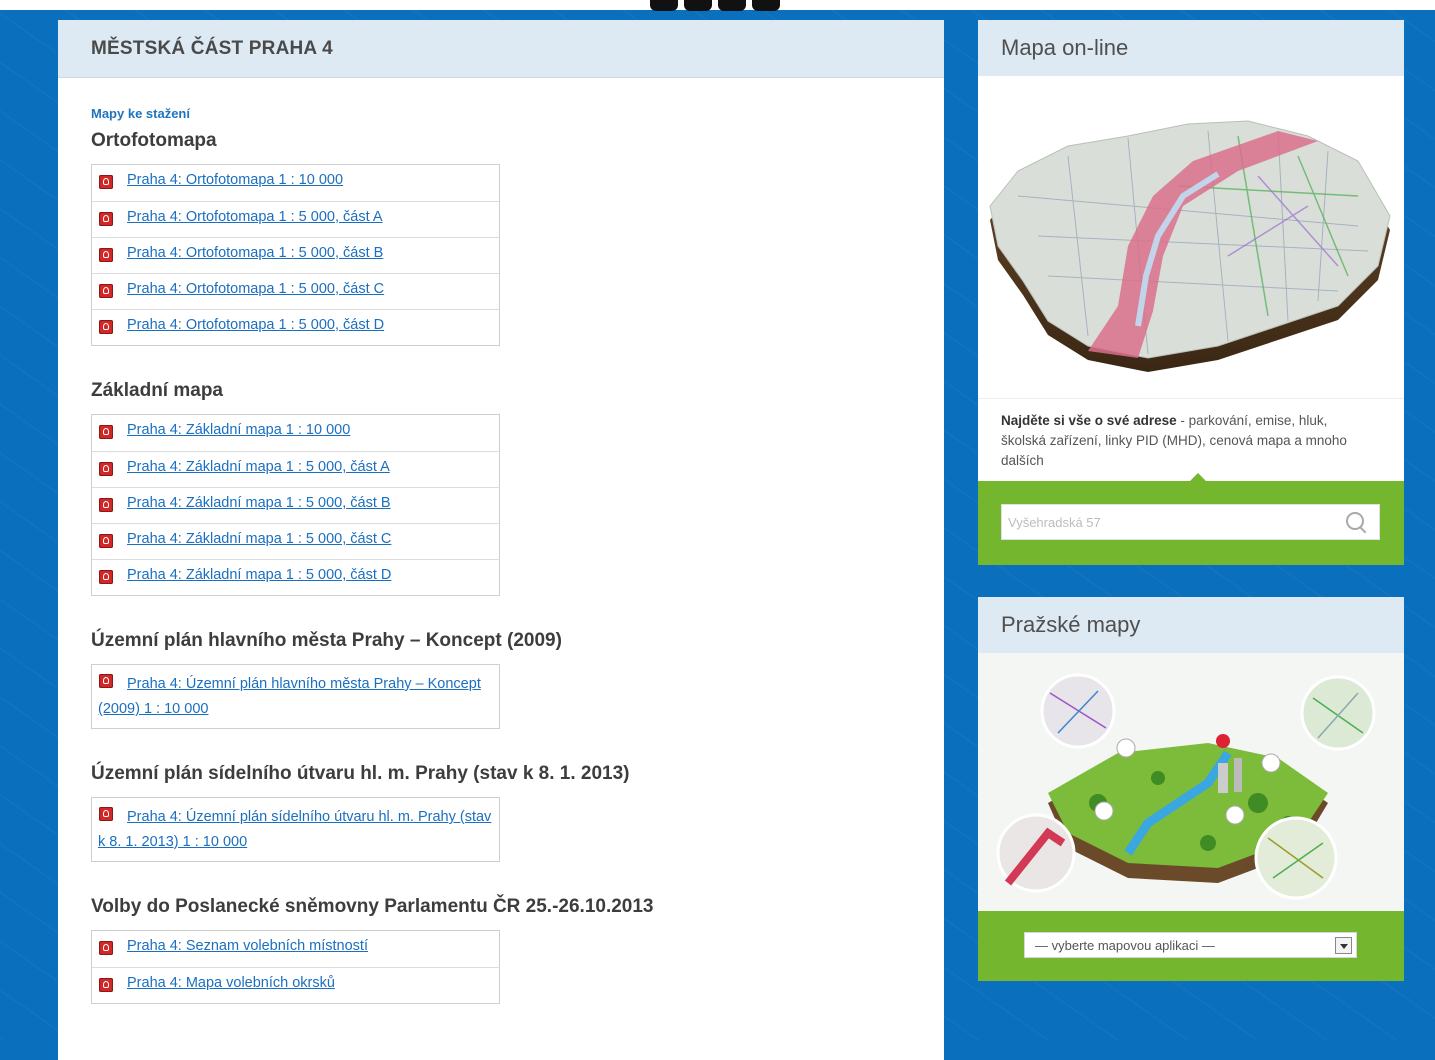 This screenshot has width=1435, height=1060. I want to click on file-row: Praha 4: Základní mapa 1 : 5 000, část C, so click(295, 541).